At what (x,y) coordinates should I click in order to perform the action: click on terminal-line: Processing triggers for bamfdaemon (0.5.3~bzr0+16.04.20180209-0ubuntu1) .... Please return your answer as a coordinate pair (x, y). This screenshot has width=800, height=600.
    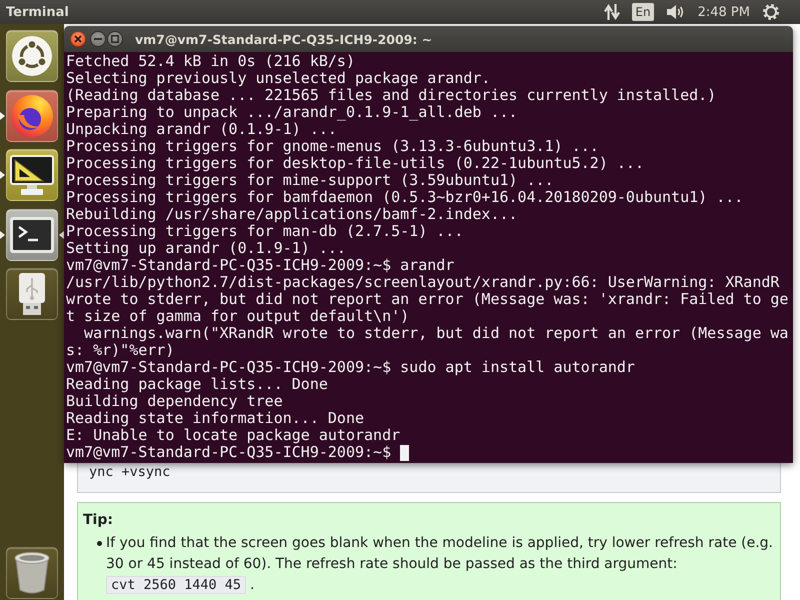
    Looking at the image, I should click on (405, 197).